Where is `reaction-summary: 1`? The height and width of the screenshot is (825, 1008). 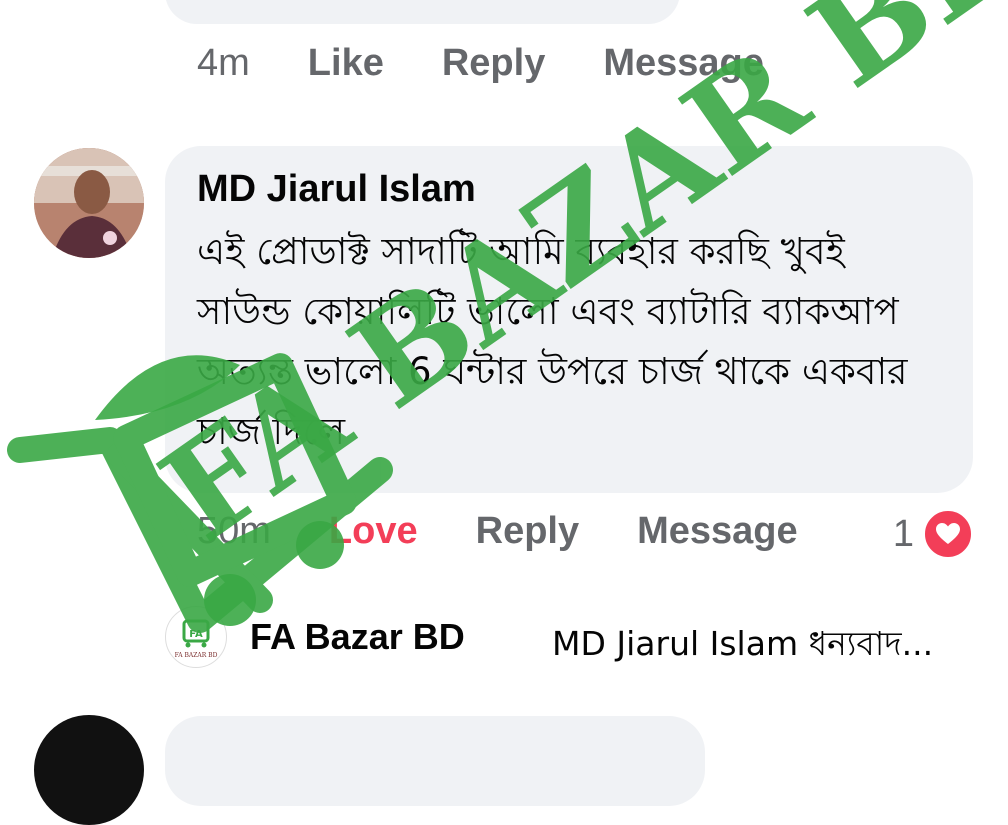
reaction-summary: 1 is located at coordinates (933, 534).